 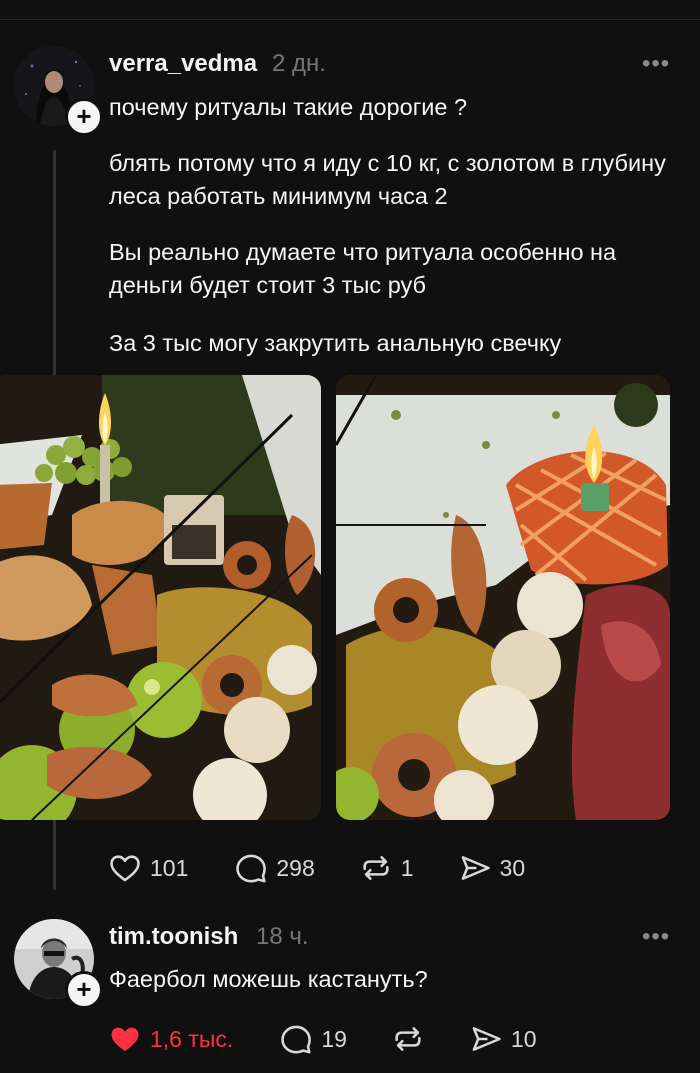 I want to click on post-actions: 101 298 1 30, so click(x=316, y=868).